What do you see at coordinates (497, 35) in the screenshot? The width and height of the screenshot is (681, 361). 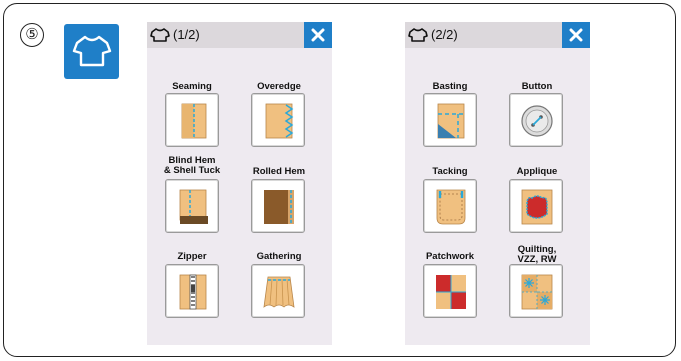 I see `panel-header: (2/2)` at bounding box center [497, 35].